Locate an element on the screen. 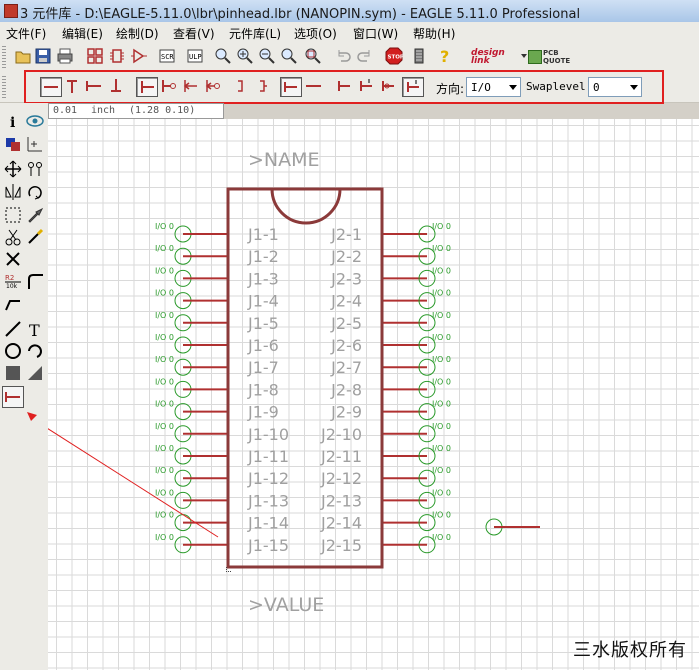 The width and height of the screenshot is (699, 670). cut-icon is located at coordinates (13, 237).